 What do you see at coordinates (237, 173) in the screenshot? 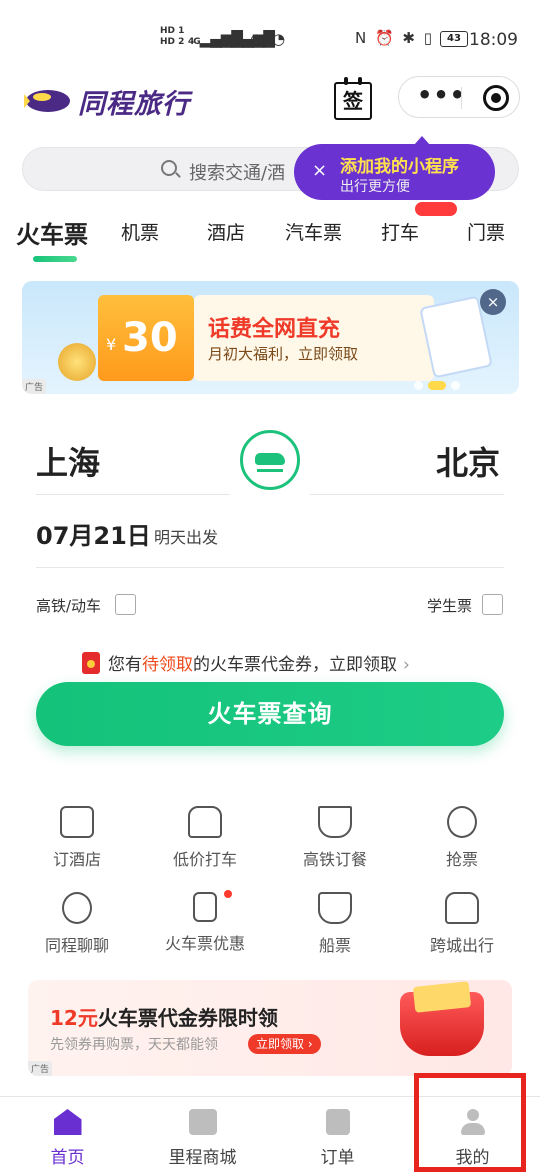
I see `search-placeholder: 搜索交通/酒` at bounding box center [237, 173].